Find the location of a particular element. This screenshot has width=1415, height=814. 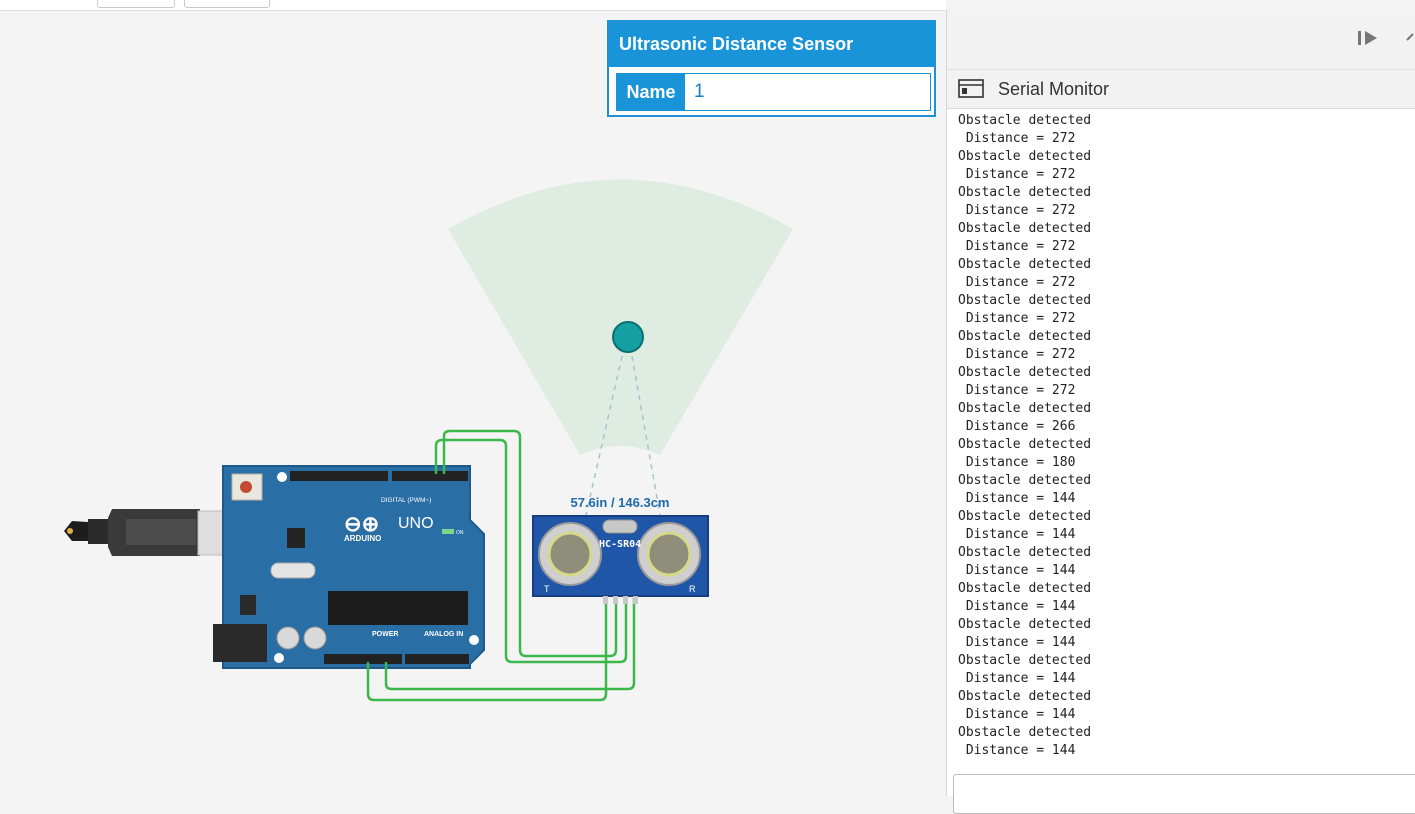

properties-title: Ultrasonic Distance Sensor is located at coordinates (771, 44).